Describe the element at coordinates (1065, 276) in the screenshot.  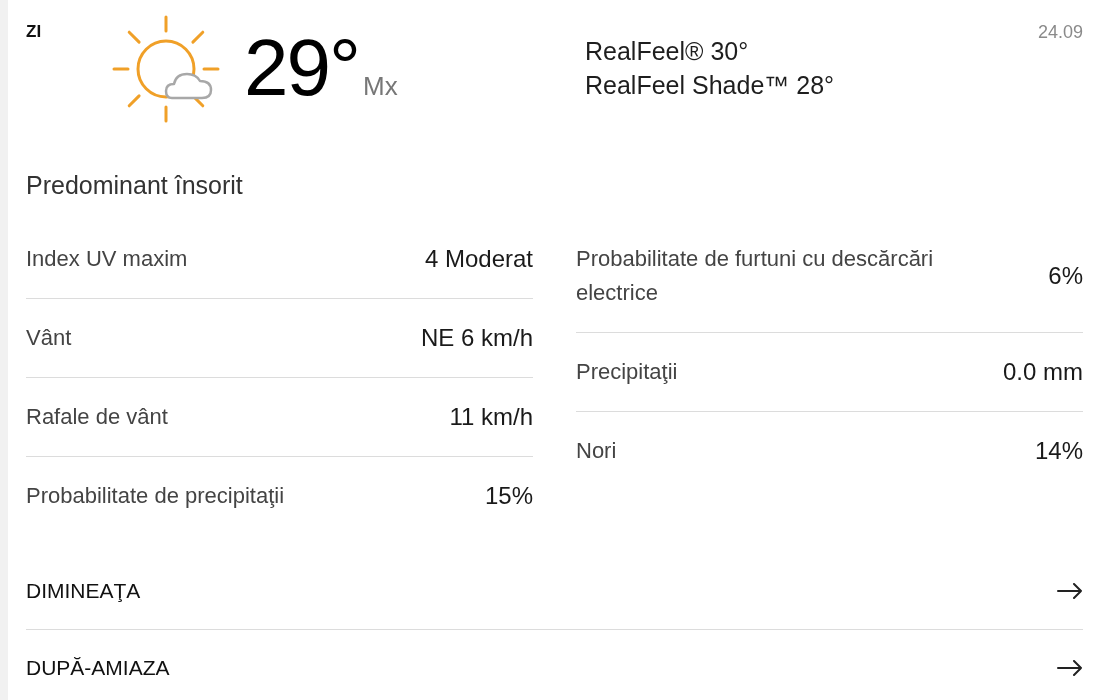
I see `detail-value: 6%` at that location.